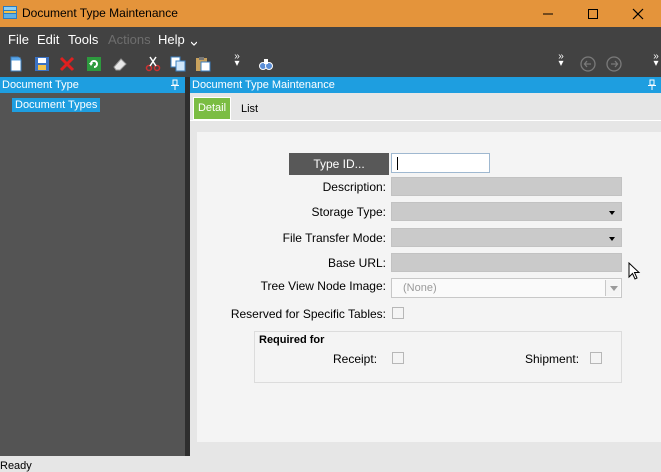 The image size is (661, 472). What do you see at coordinates (212, 108) in the screenshot?
I see `tab-detail: Detail` at bounding box center [212, 108].